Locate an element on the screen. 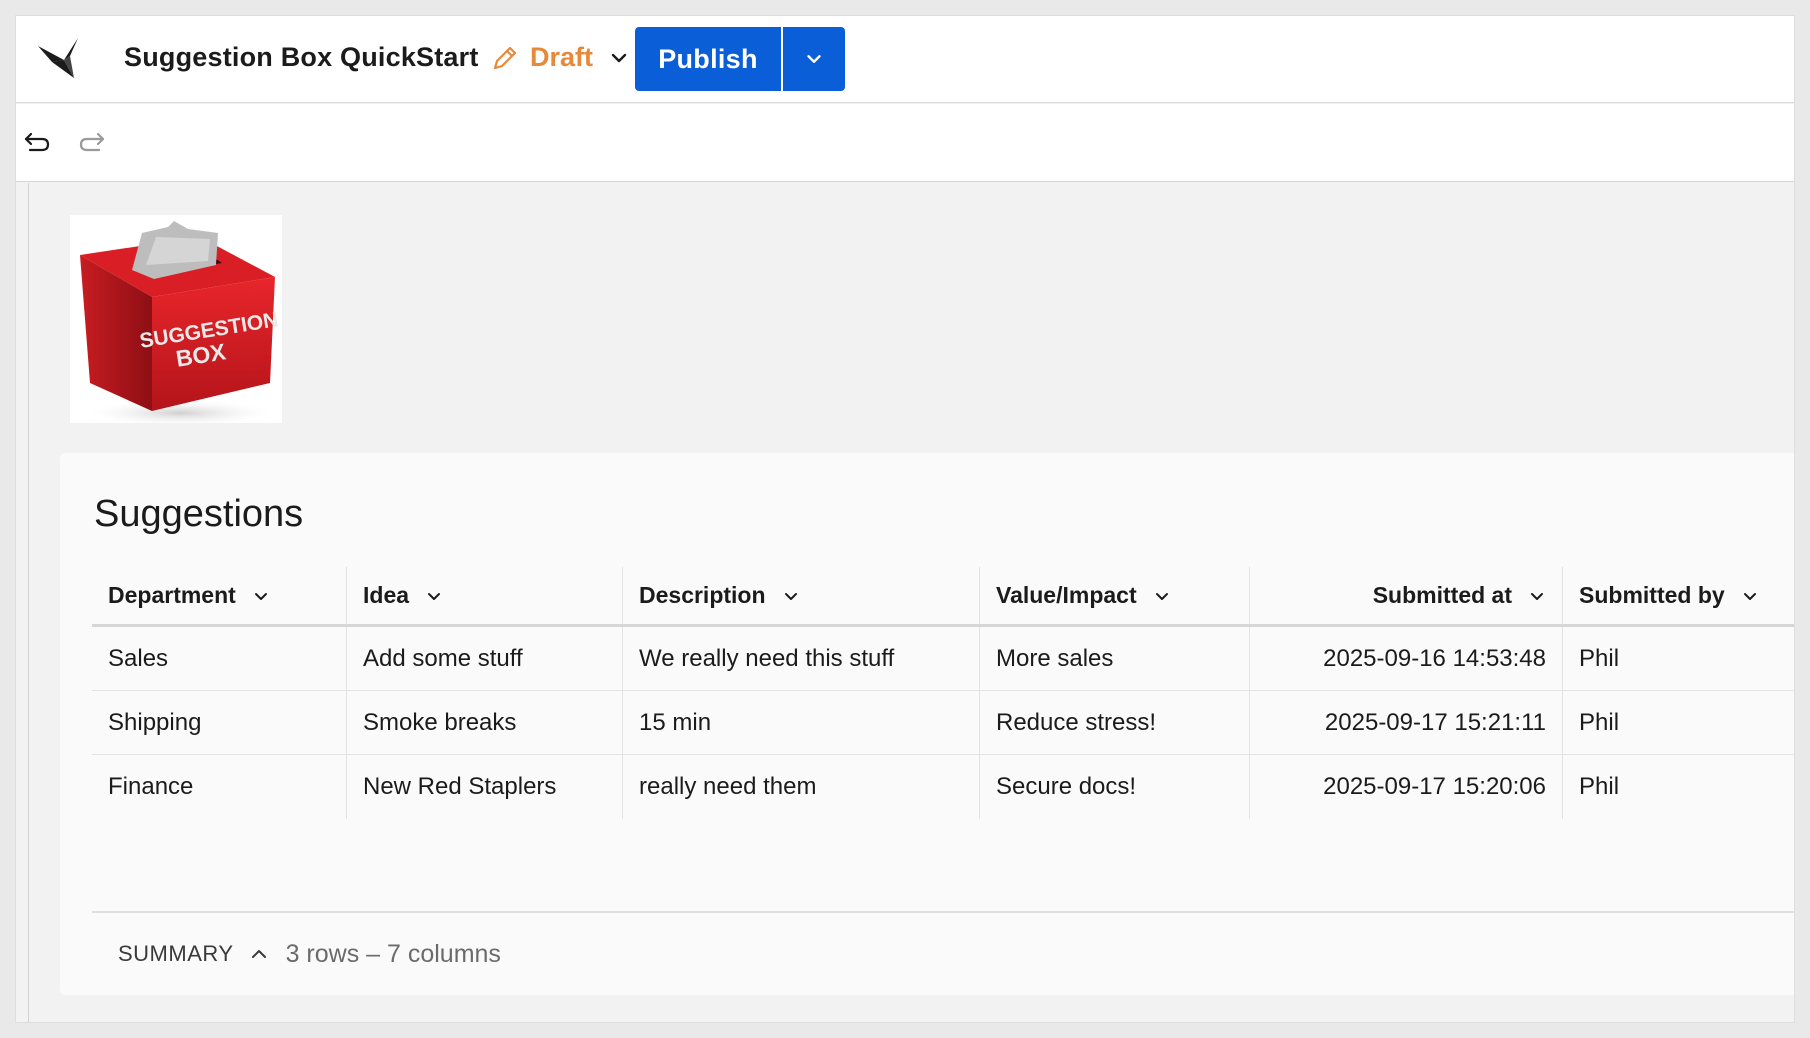 The image size is (1810, 1038). app-logo-icon is located at coordinates (61, 58).